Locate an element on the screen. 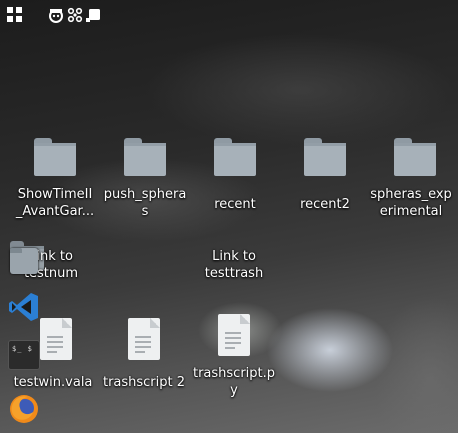 The width and height of the screenshot is (458, 433). network-icon is located at coordinates (75, 15).